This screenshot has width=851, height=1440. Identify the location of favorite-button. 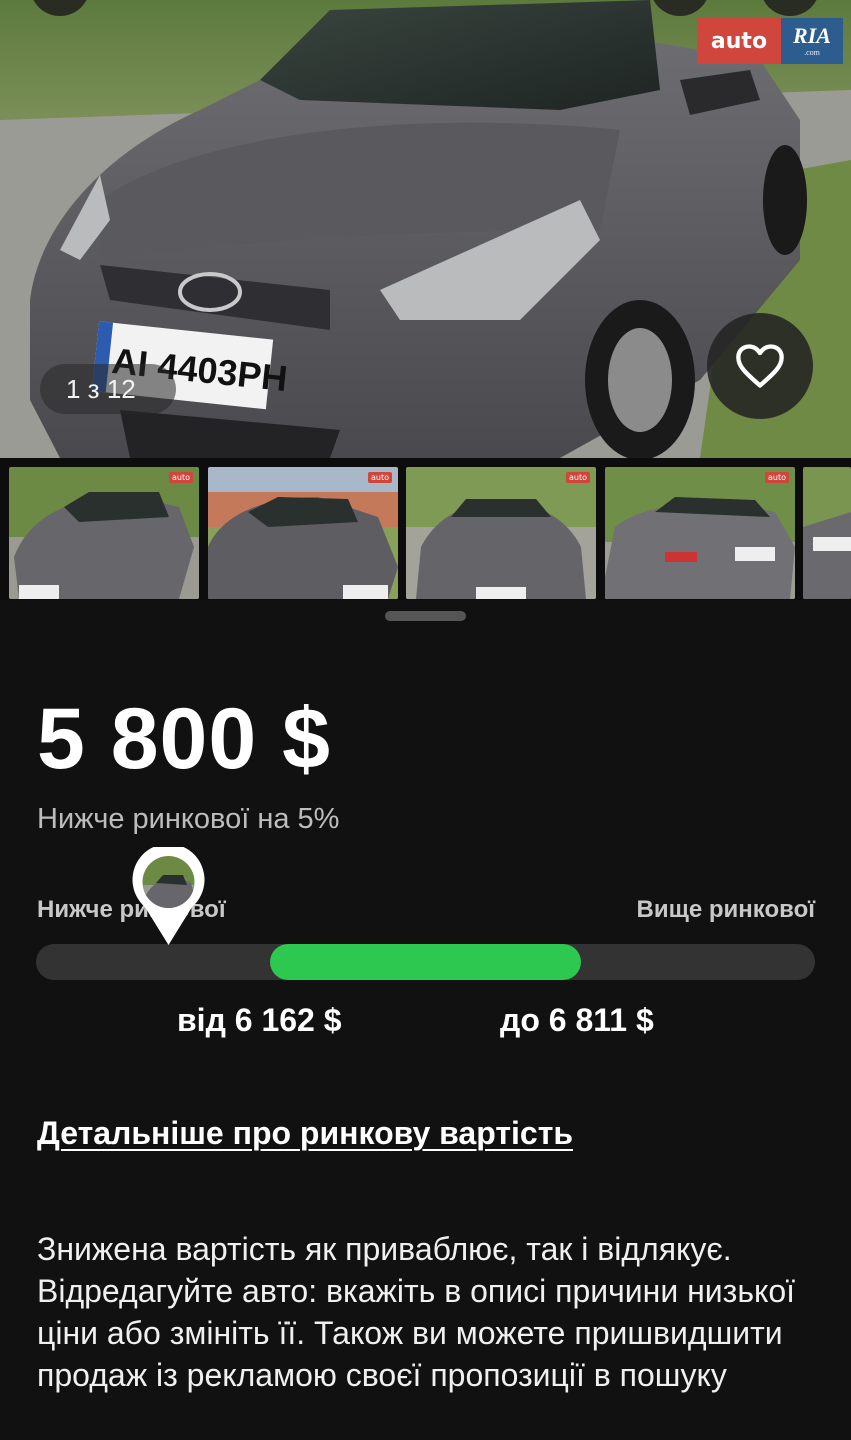
(760, 366).